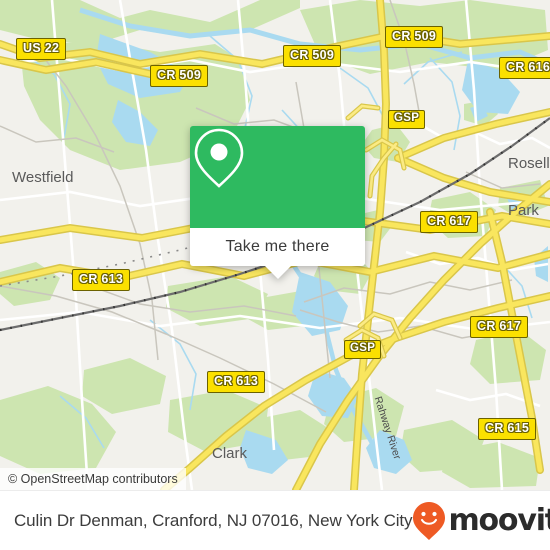  Describe the element at coordinates (414, 37) in the screenshot. I see `road-shield-cr-509-c: CR 509` at that location.